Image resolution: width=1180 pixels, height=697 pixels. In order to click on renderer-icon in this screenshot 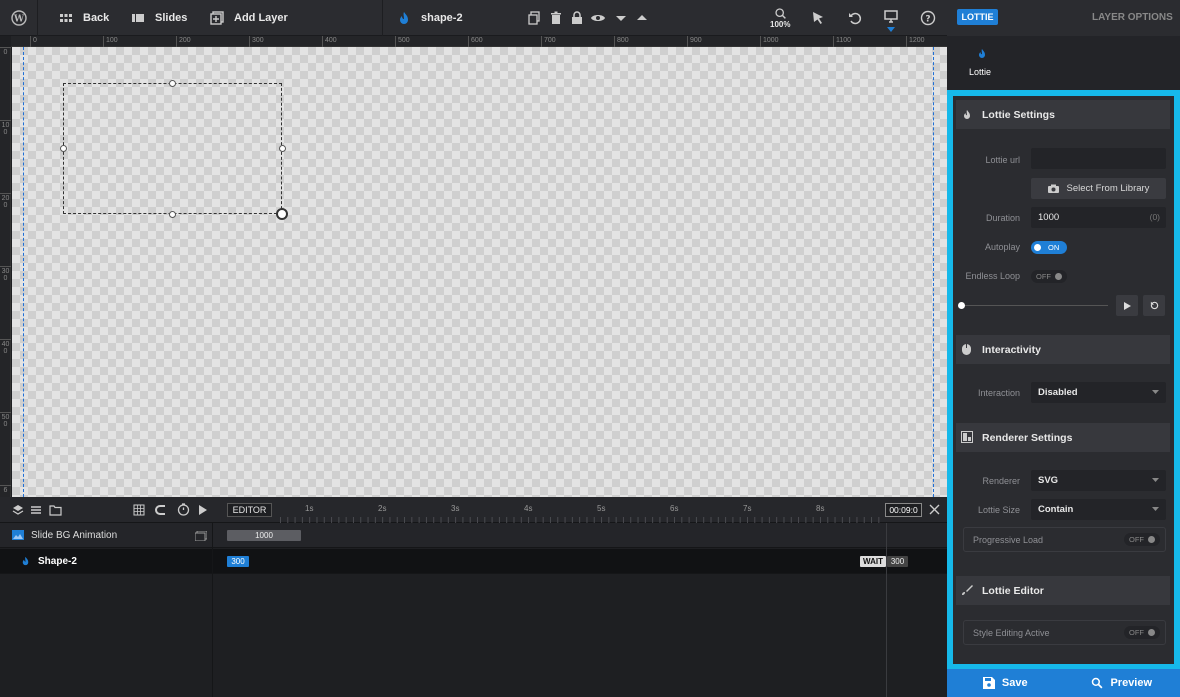, I will do `click(967, 437)`.